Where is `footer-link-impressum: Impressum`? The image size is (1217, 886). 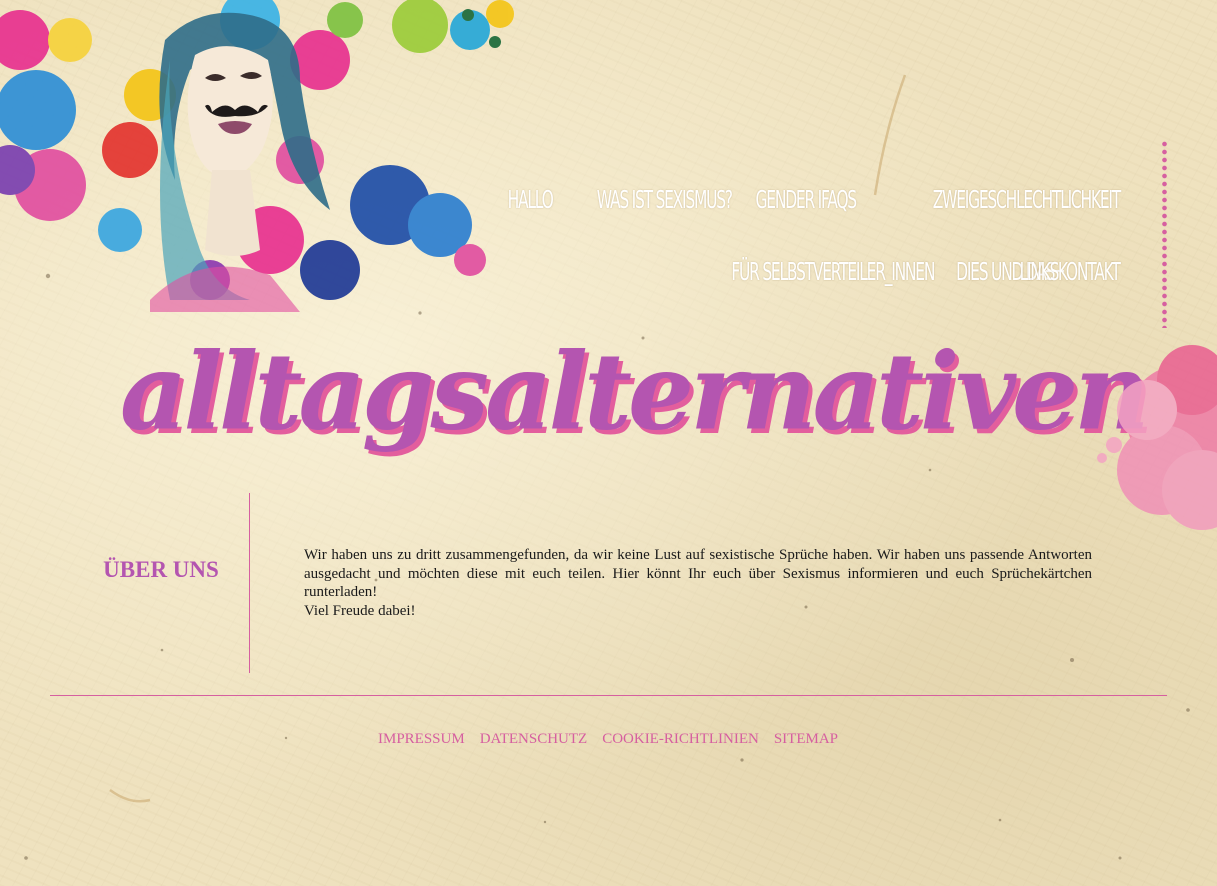 footer-link-impressum: Impressum is located at coordinates (421, 739).